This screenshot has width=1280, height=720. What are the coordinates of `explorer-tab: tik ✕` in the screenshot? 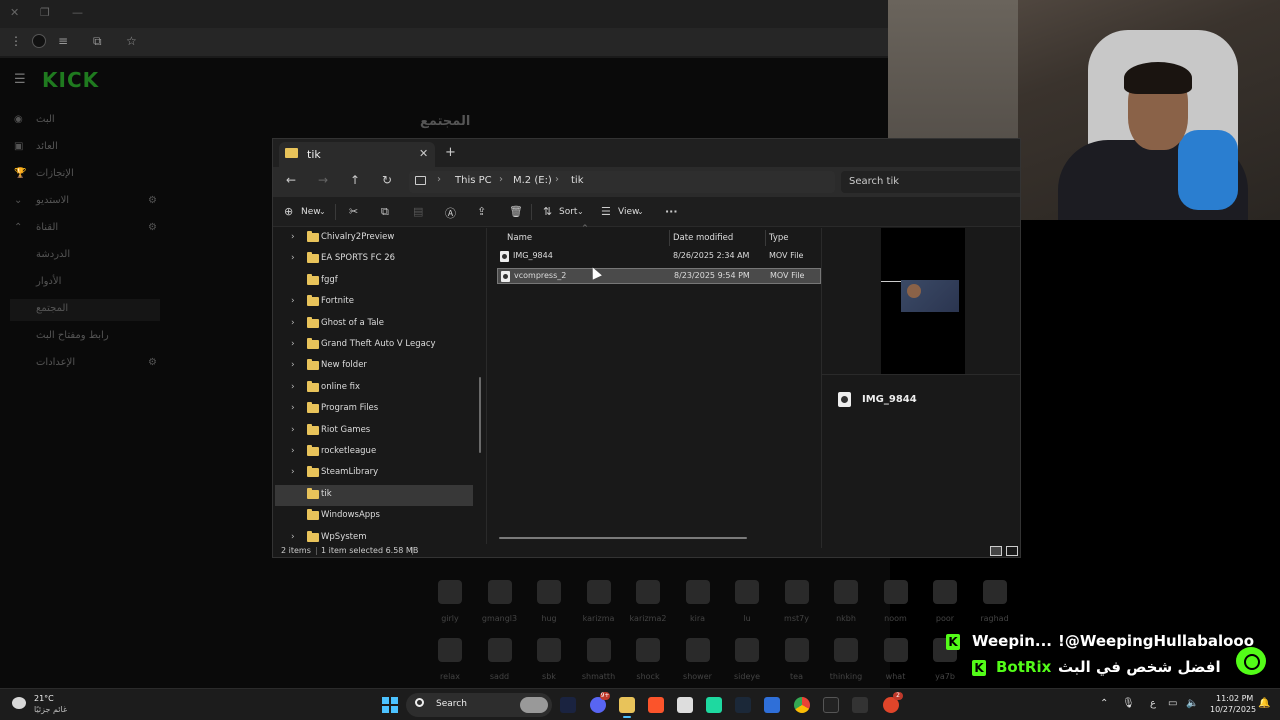 It's located at (357, 154).